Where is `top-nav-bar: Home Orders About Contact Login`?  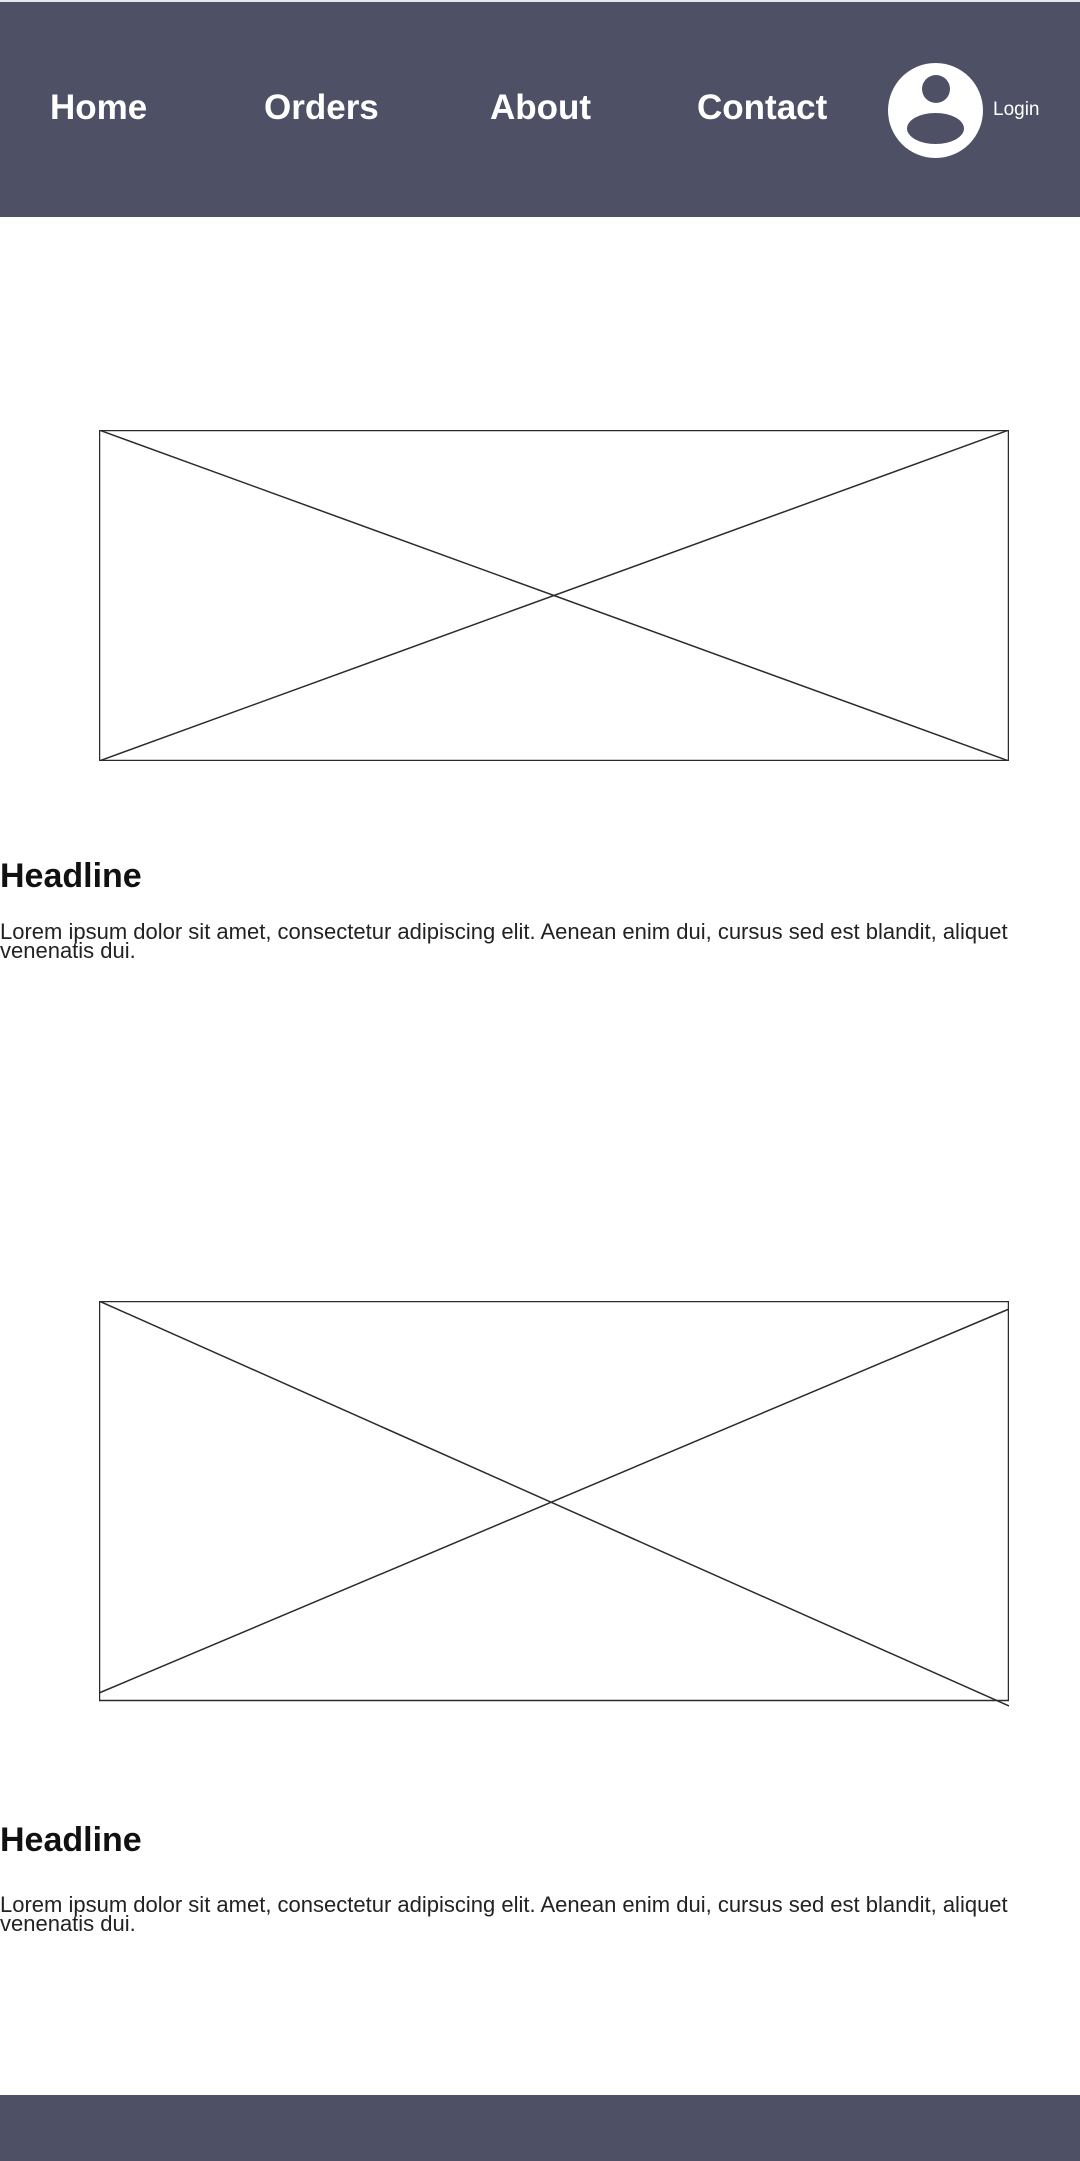 top-nav-bar: Home Orders About Contact Login is located at coordinates (540, 108).